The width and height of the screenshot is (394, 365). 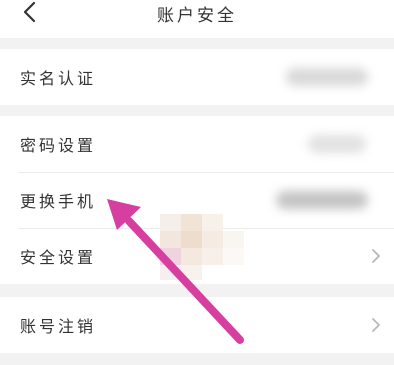 I want to click on privacy-mosaic, so click(x=202, y=247).